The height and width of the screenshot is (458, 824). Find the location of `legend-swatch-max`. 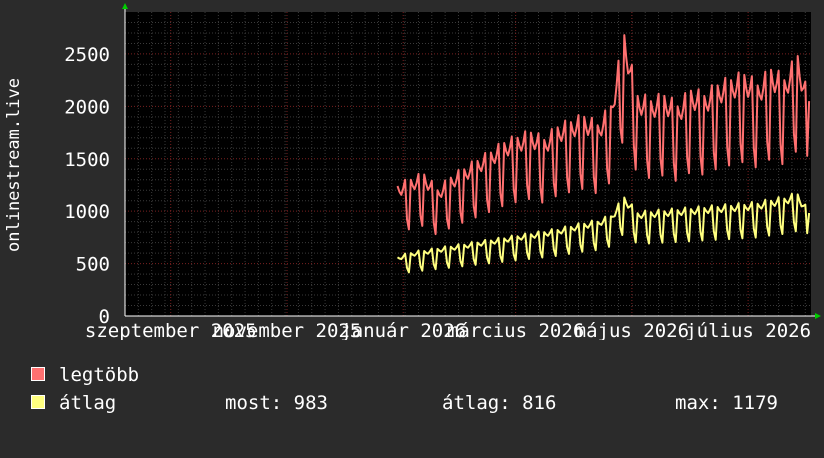

legend-swatch-max is located at coordinates (38, 374).